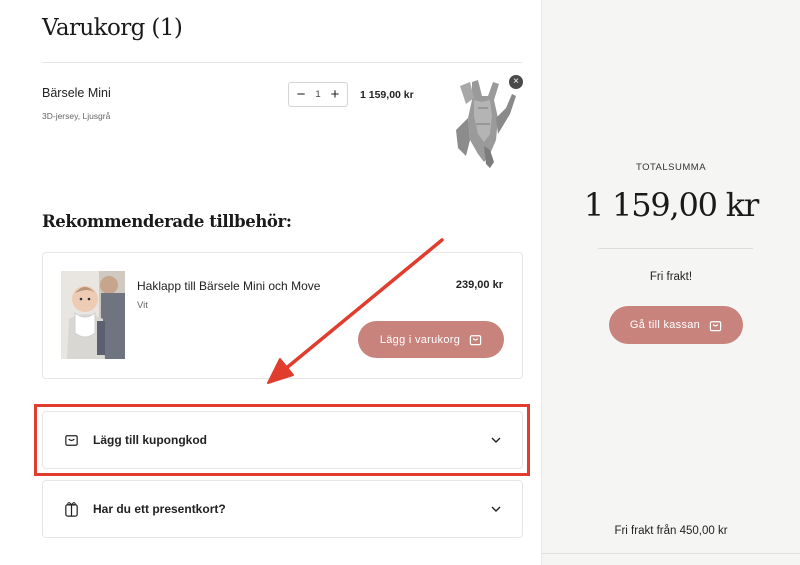  I want to click on recommendations-title: Rekommenderade tillbehör:, so click(167, 221).